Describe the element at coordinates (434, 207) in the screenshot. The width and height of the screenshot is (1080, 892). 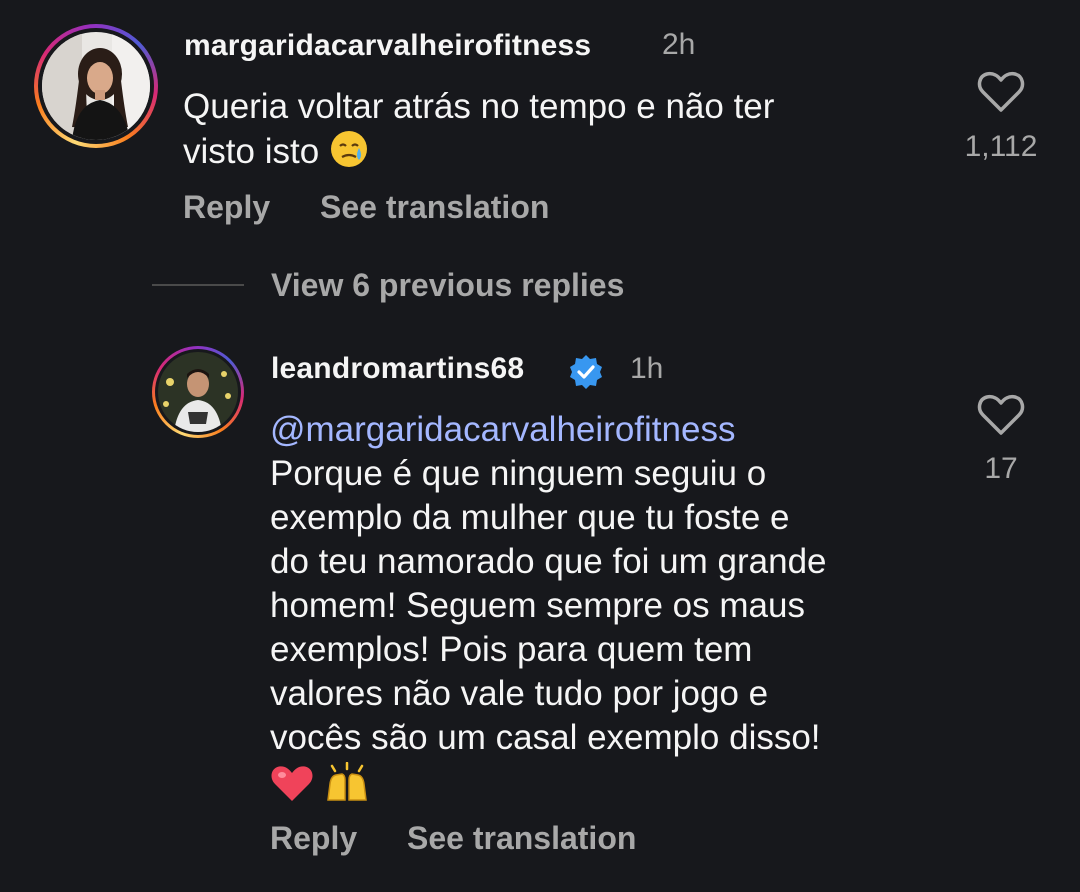
I see `comment-1-see-translation-button: See translation` at that location.